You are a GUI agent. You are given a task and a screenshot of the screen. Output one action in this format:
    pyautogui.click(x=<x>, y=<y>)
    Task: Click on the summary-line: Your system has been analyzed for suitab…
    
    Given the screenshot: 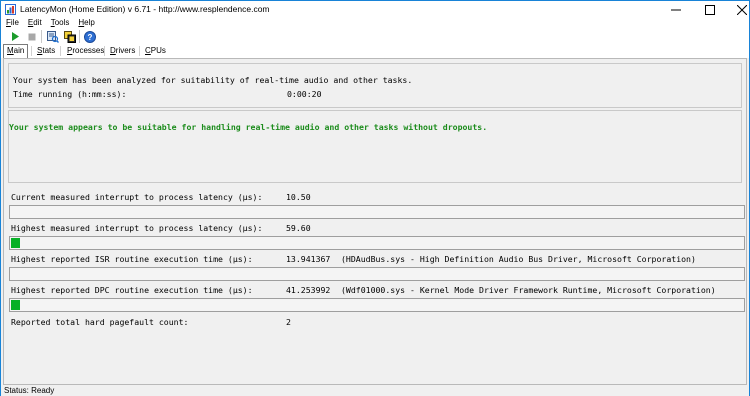 What is the action you would take?
    pyautogui.click(x=213, y=80)
    